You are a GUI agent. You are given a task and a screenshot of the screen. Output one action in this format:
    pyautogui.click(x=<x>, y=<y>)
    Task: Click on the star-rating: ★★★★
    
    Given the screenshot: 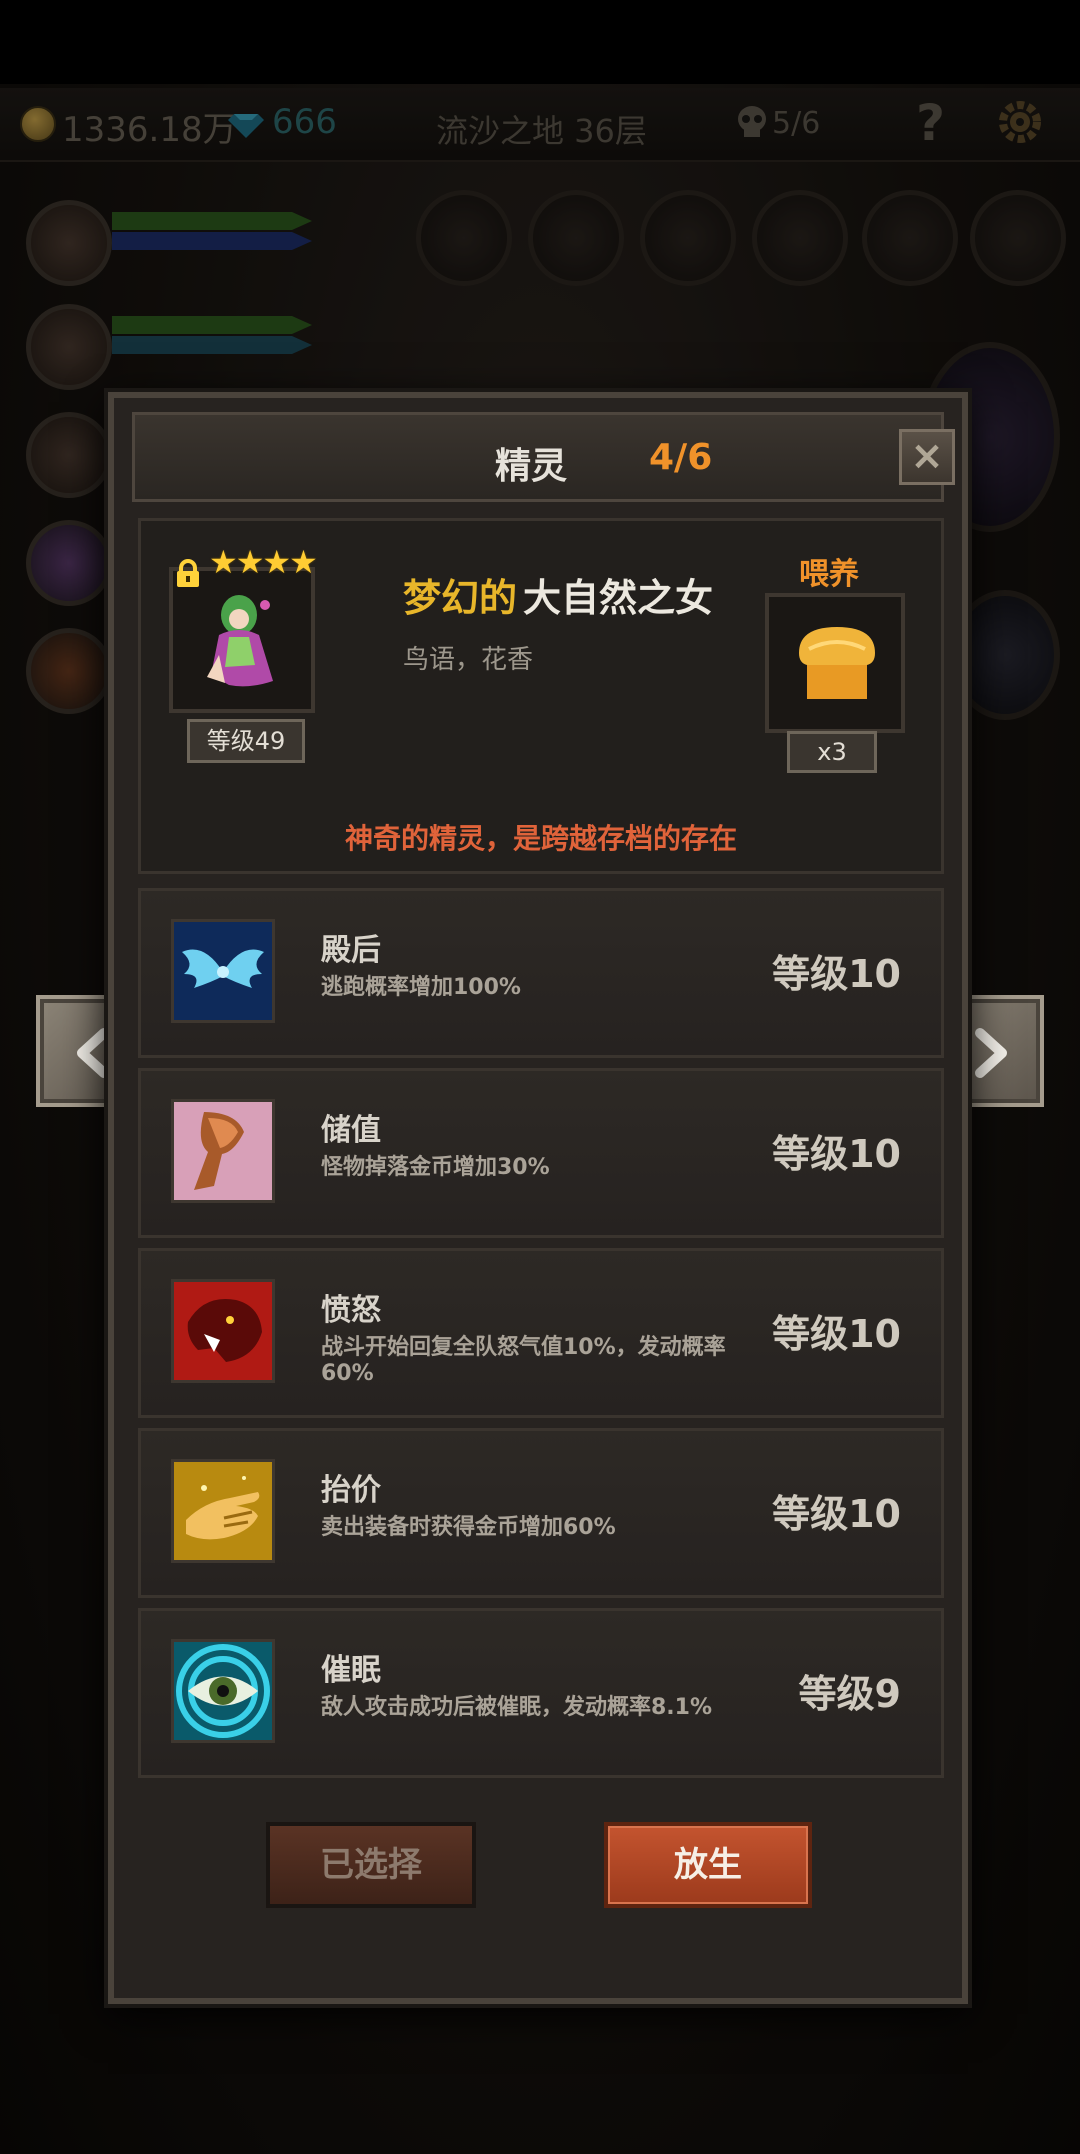 What is the action you would take?
    pyautogui.click(x=263, y=562)
    